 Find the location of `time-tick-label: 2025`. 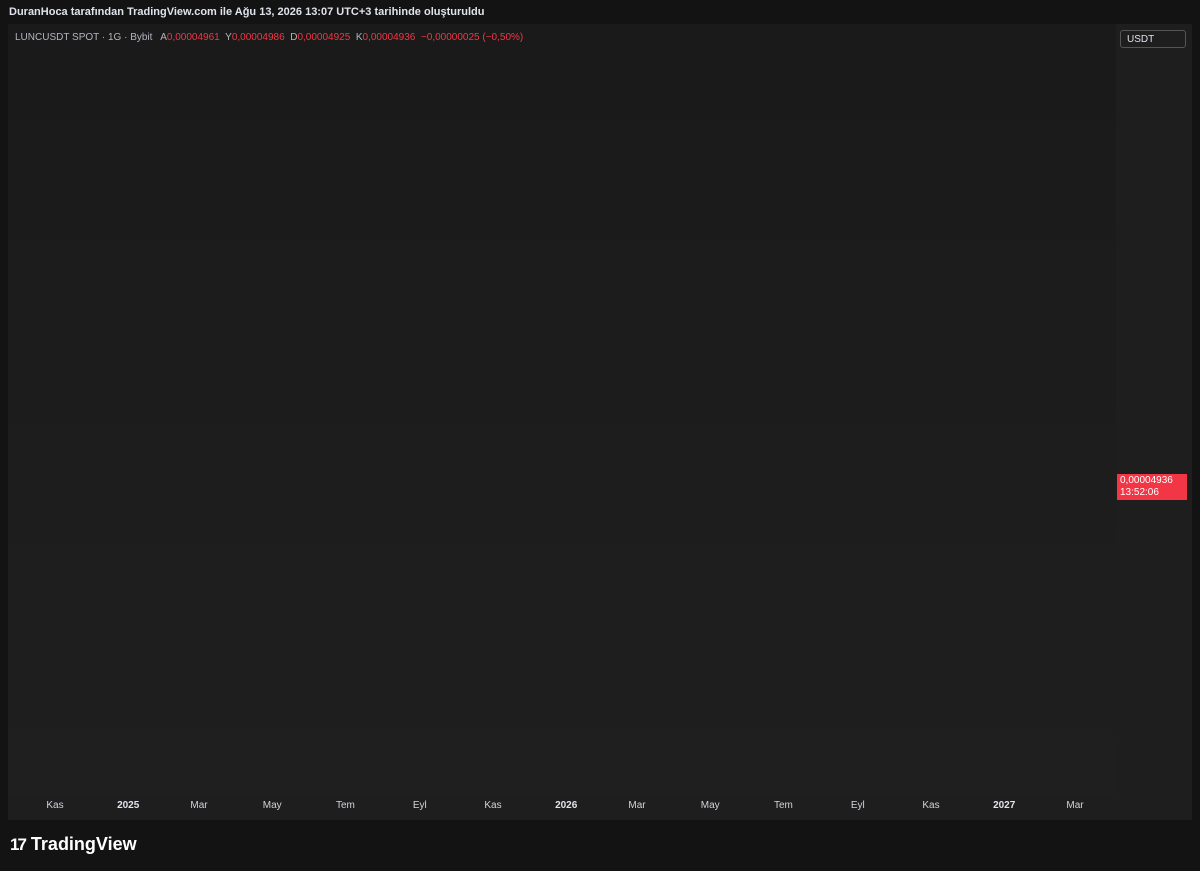

time-tick-label: 2025 is located at coordinates (128, 805).